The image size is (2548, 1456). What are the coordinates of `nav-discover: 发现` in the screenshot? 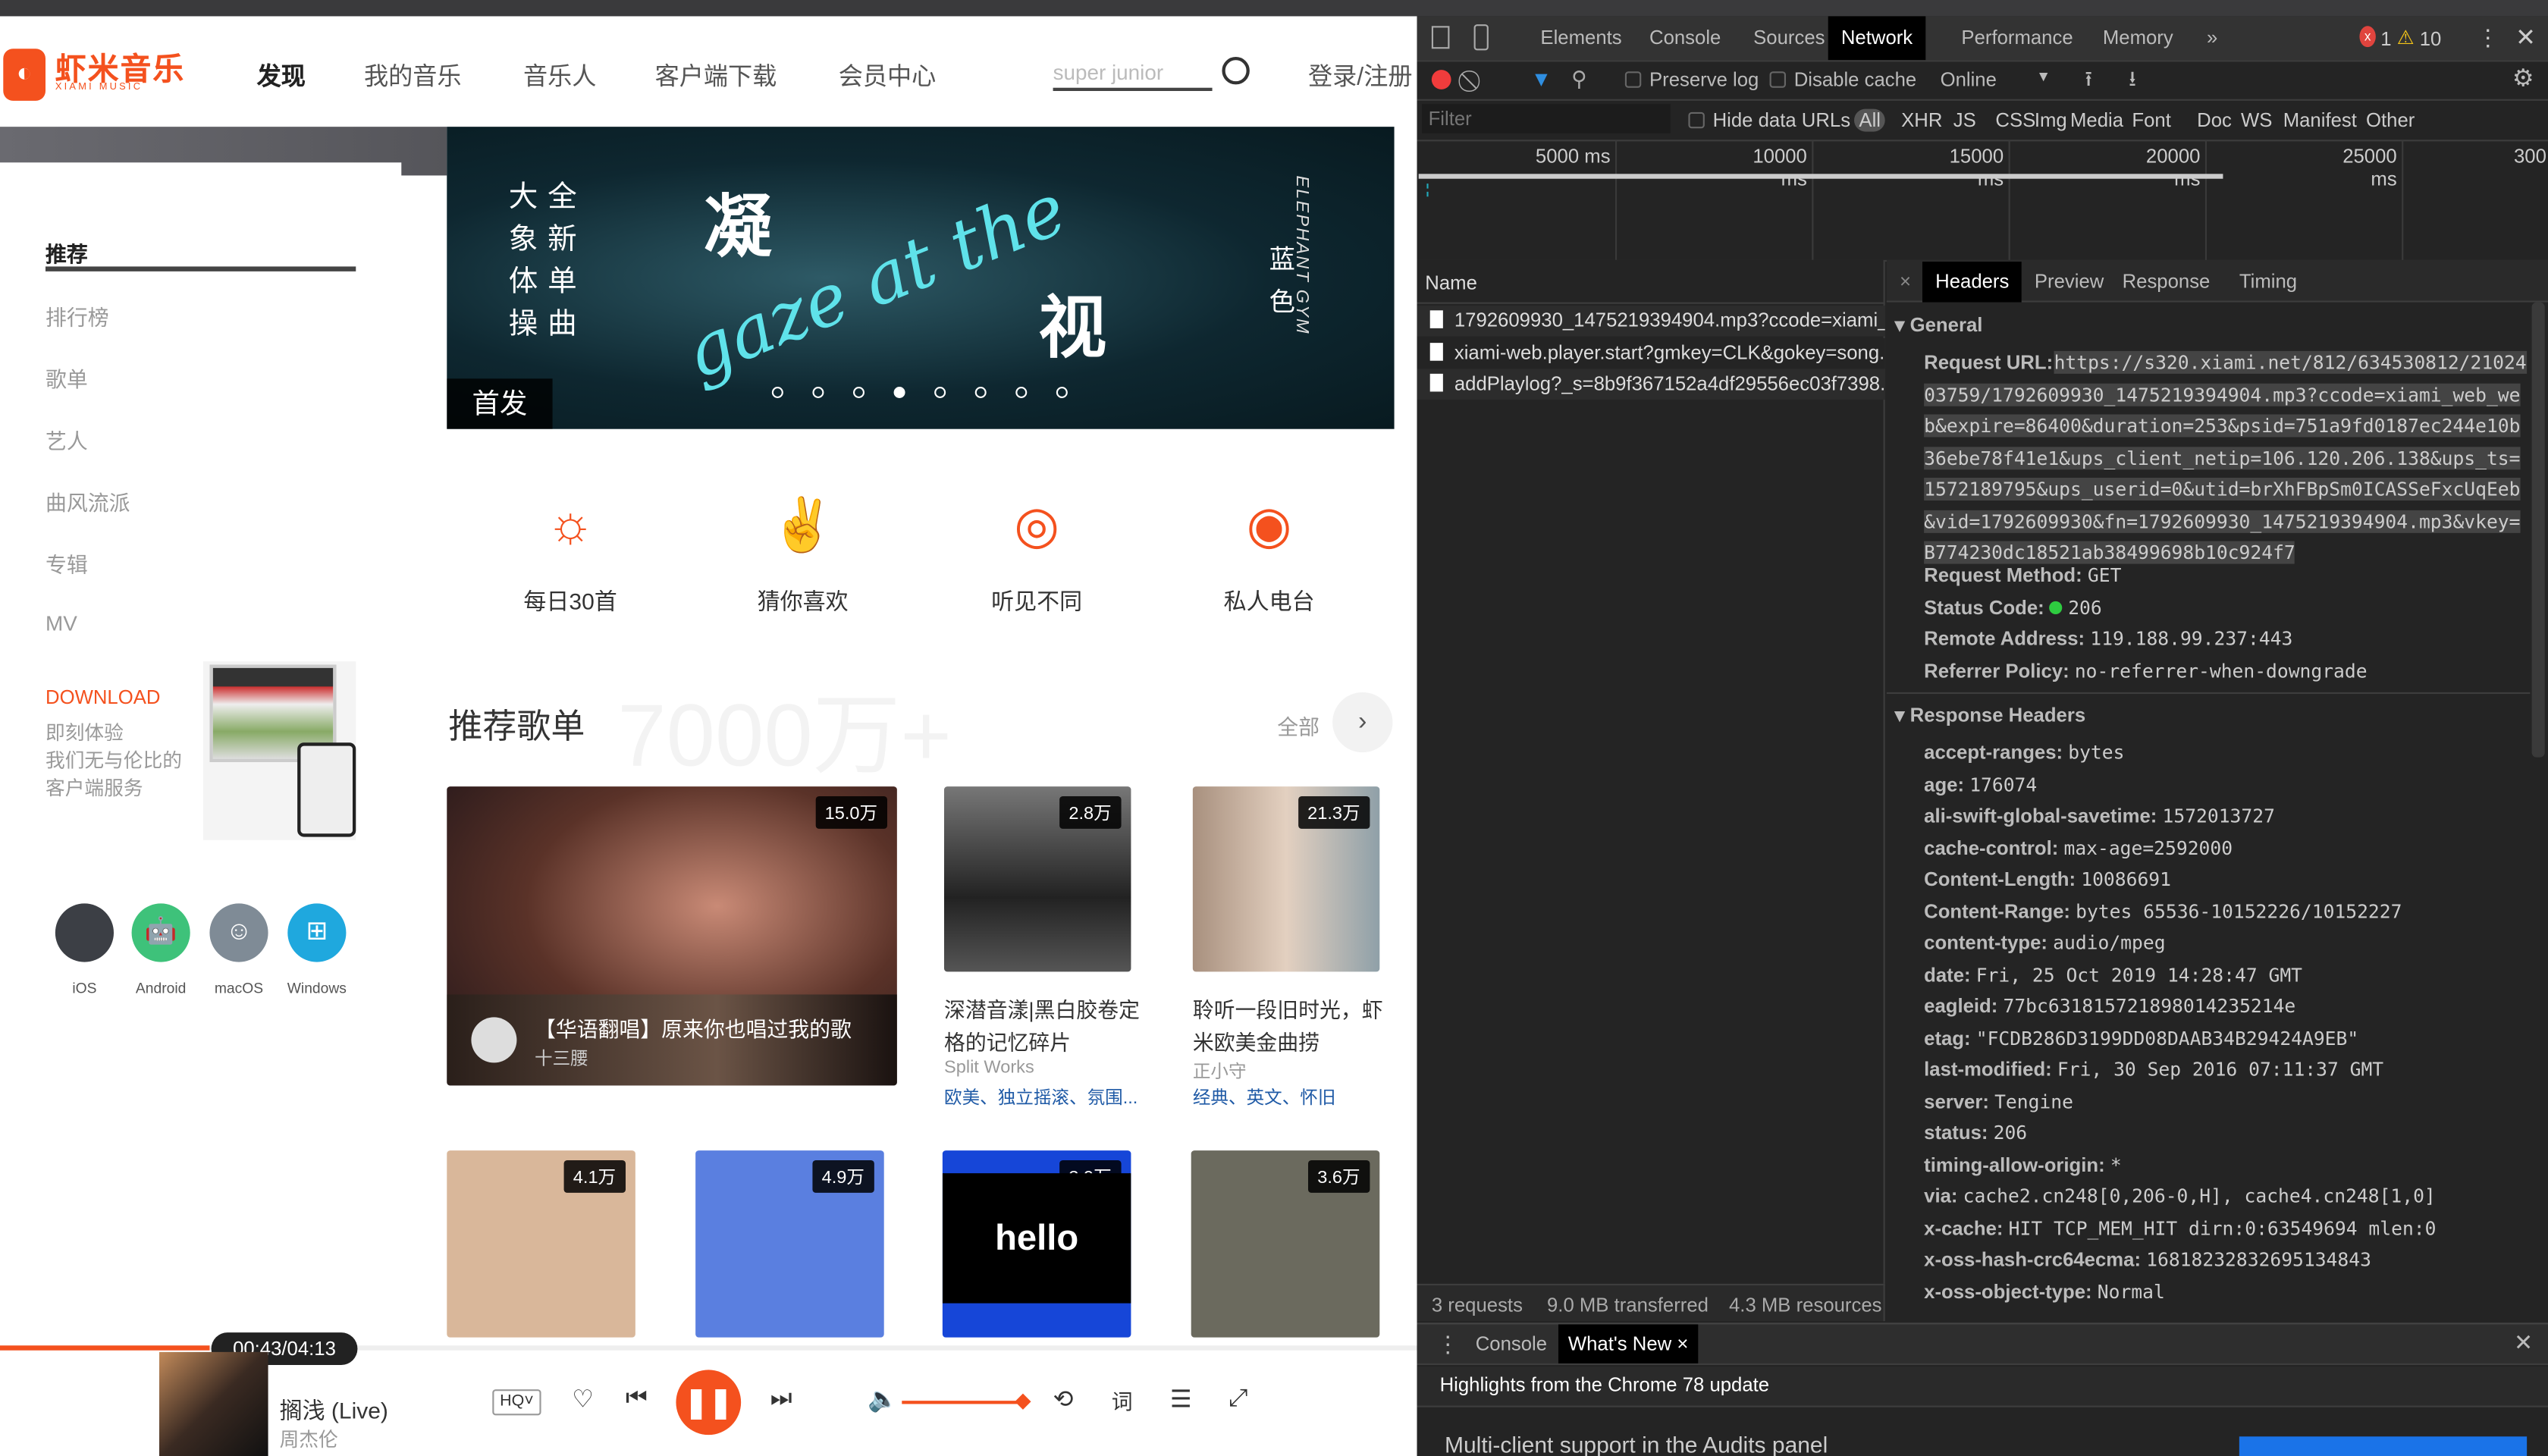 It's located at (281, 75).